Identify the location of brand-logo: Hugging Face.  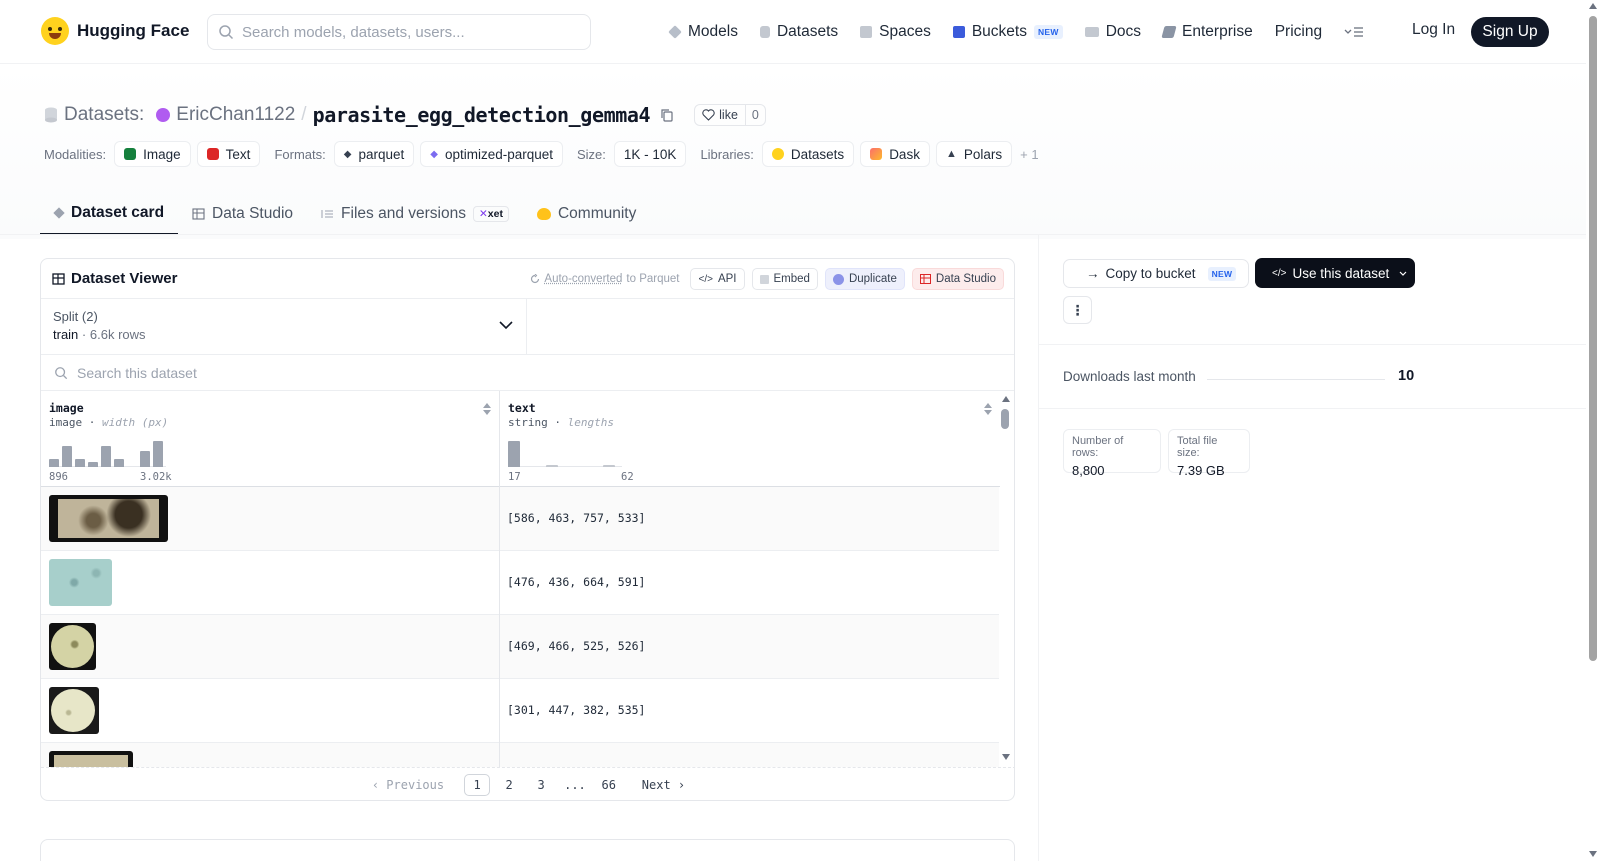
(115, 31).